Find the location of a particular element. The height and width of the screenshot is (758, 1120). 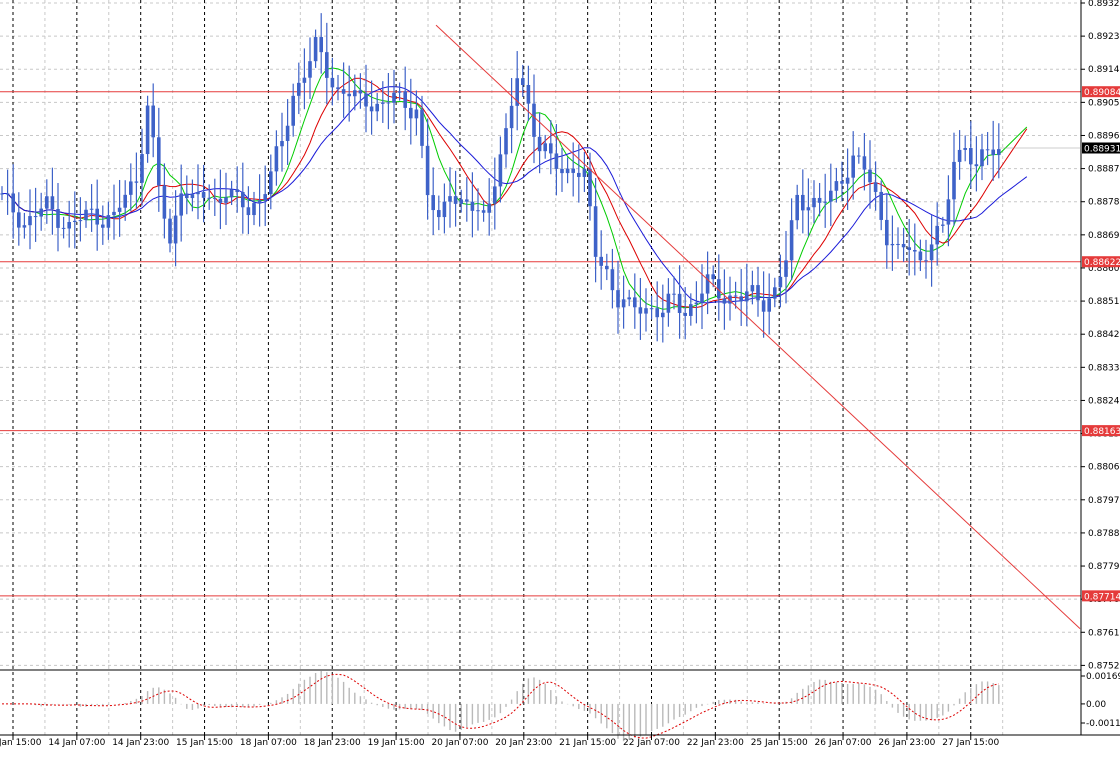

time-tick-label: 20 Jan 07:00 is located at coordinates (459, 743).